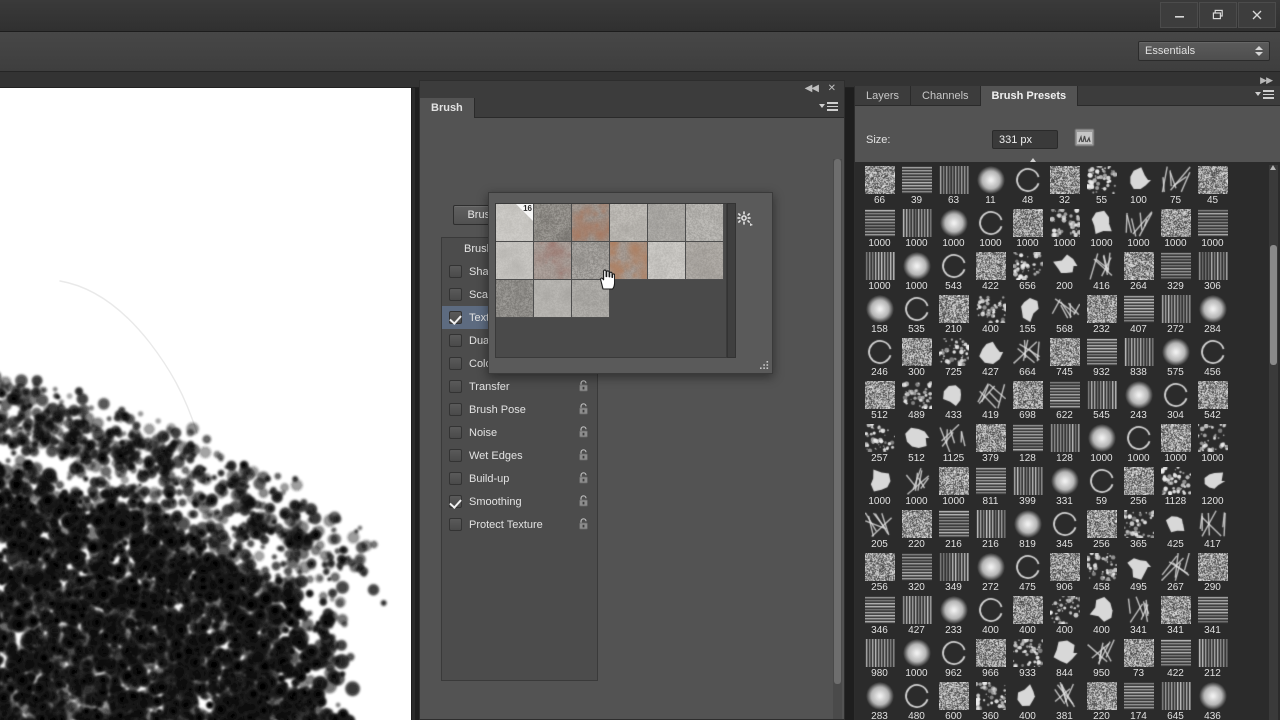  I want to click on restore-button, so click(1218, 15).